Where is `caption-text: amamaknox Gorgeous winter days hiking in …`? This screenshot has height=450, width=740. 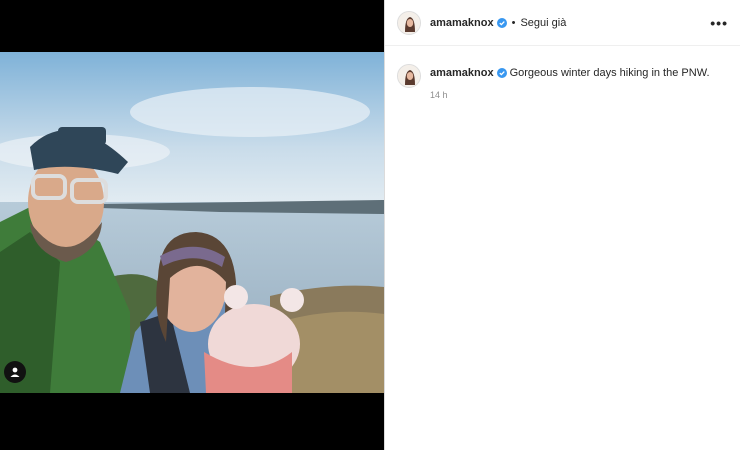 caption-text: amamaknox Gorgeous winter days hiking in … is located at coordinates (570, 73).